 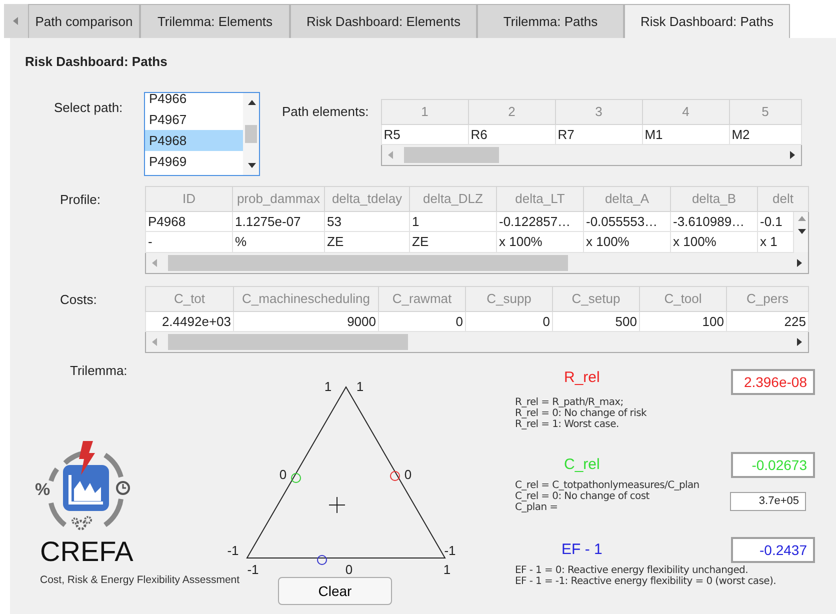 I want to click on path-elements-cell: R6, so click(x=512, y=134).